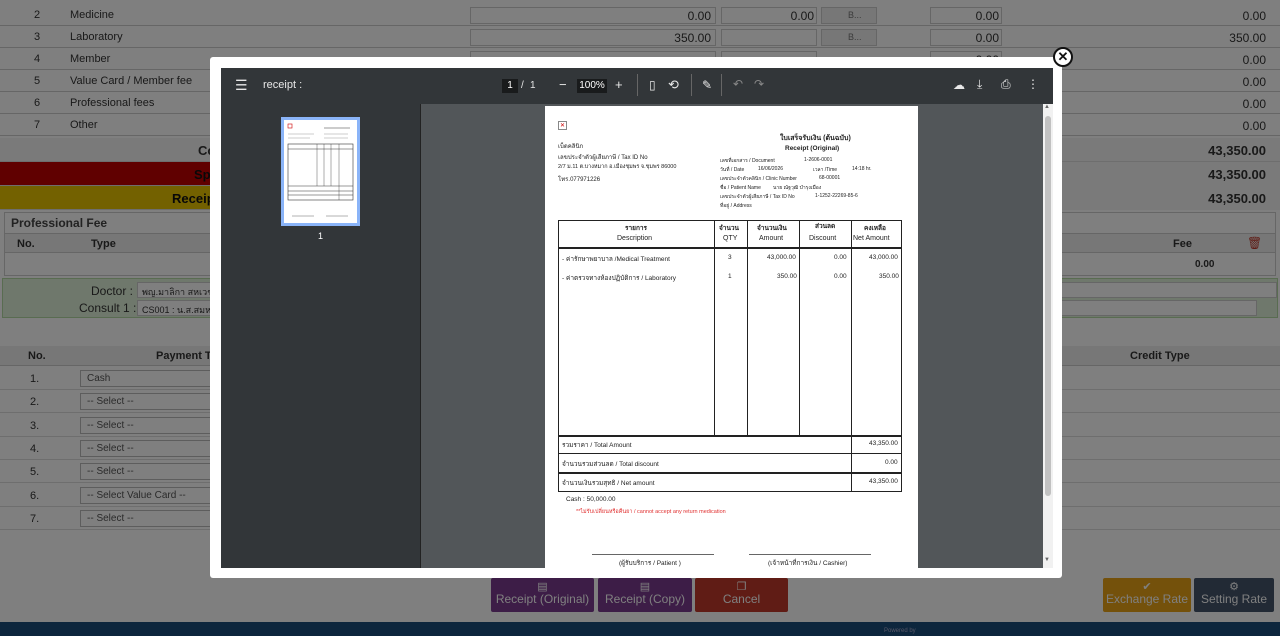 The image size is (1280, 636). Describe the element at coordinates (732, 170) in the screenshot. I see `date-label: วันที่ / Date` at that location.